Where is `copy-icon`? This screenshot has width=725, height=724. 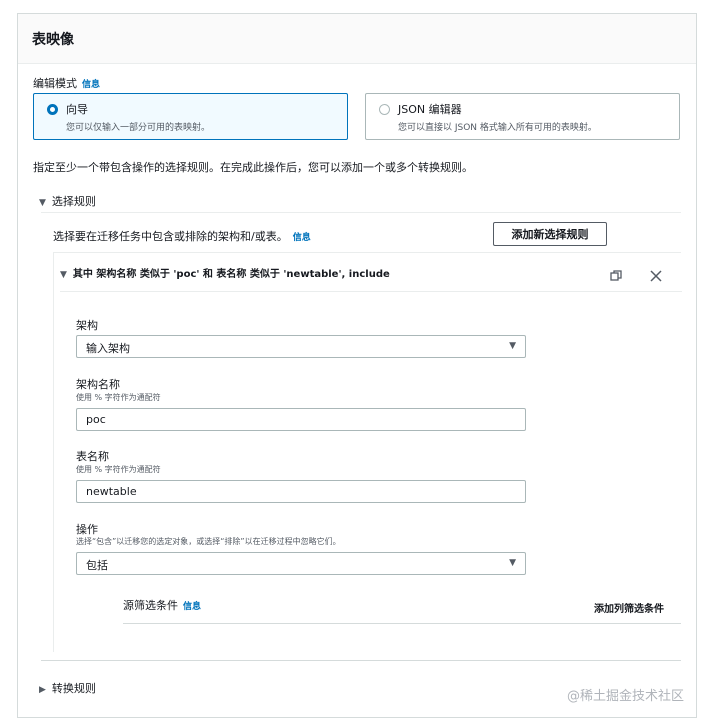
copy-icon is located at coordinates (618, 275).